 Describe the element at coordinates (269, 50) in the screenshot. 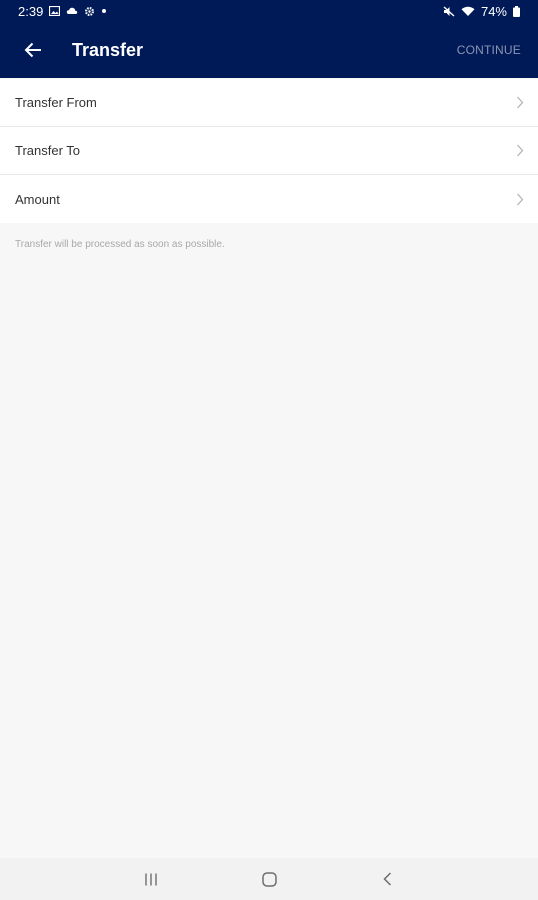

I see `app-bar: Transfer CONTINUE` at that location.